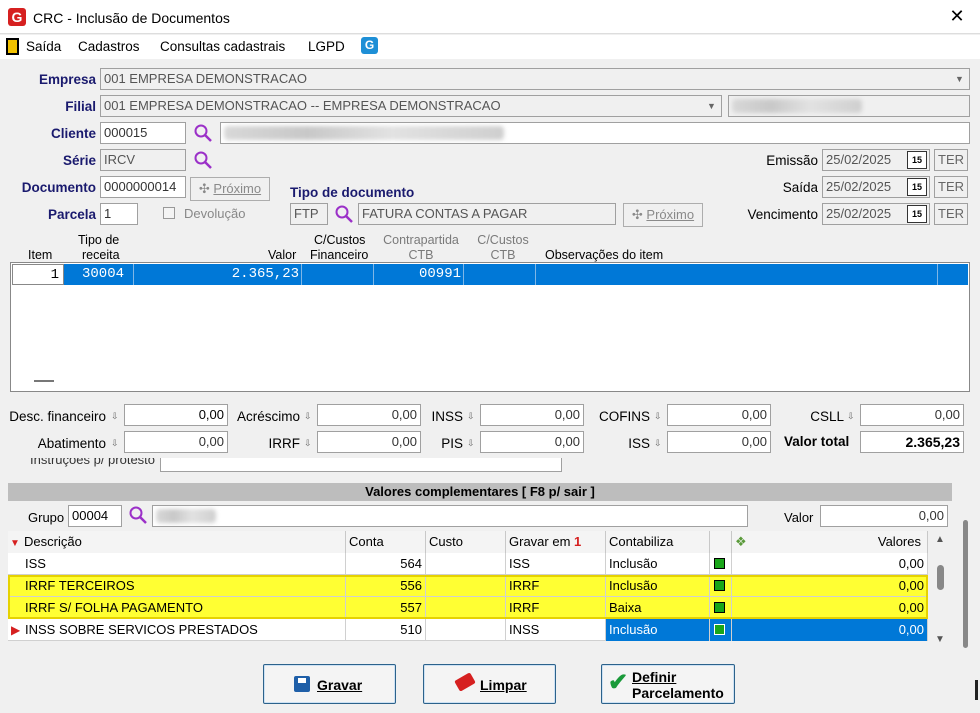 This screenshot has width=980, height=713. Describe the element at coordinates (143, 187) in the screenshot. I see `documento-input: 0000000014` at that location.